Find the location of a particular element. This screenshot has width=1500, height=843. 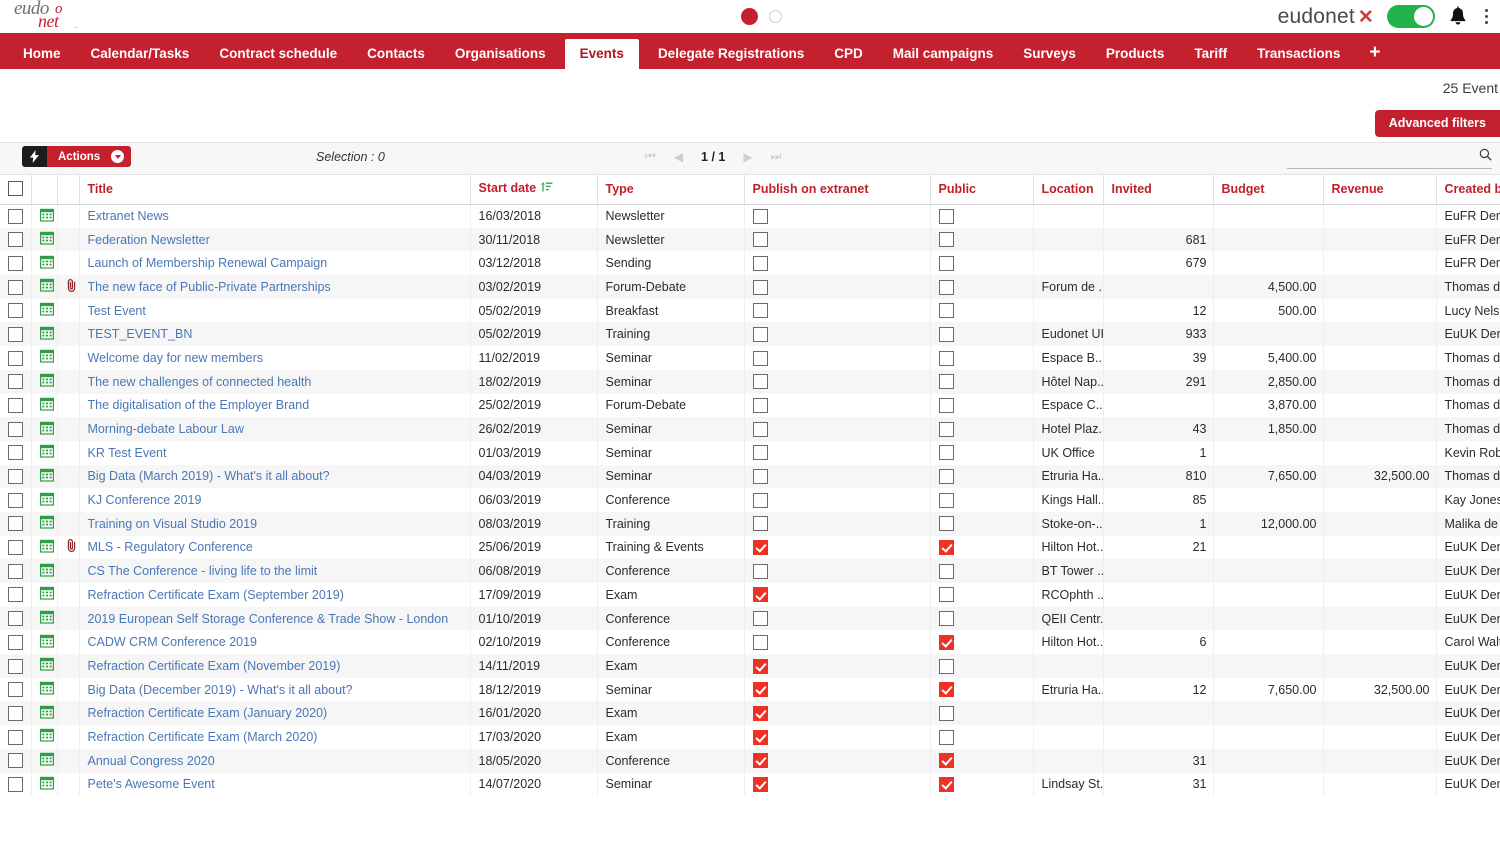

chevron-down-icon is located at coordinates (121, 156).